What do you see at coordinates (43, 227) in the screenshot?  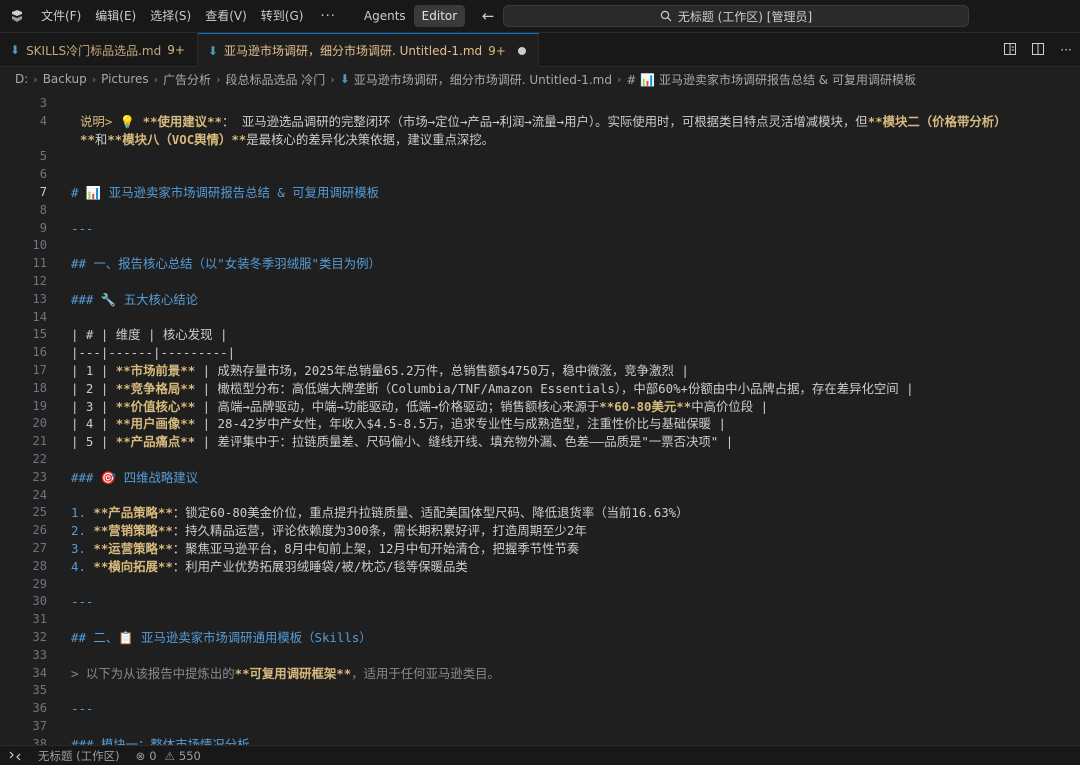 I see `line-number: 9` at bounding box center [43, 227].